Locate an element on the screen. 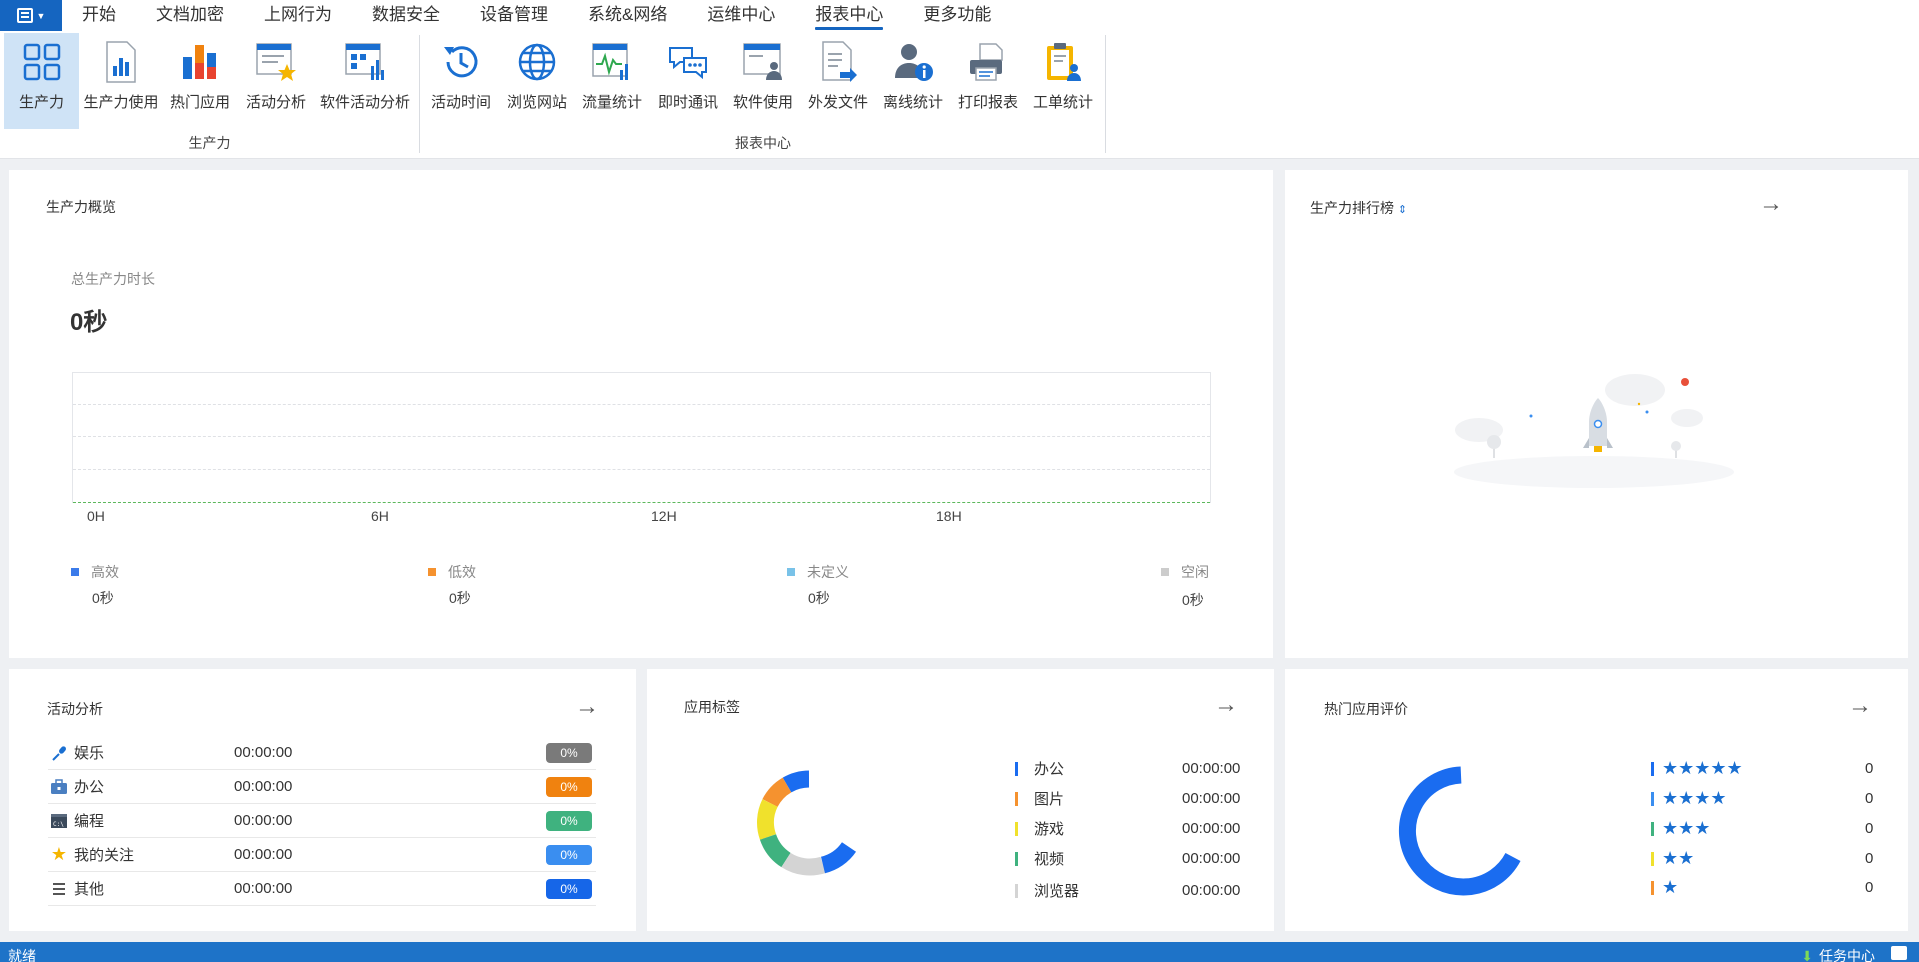 The height and width of the screenshot is (962, 1919). clipboard-user-icon is located at coordinates (1063, 62).